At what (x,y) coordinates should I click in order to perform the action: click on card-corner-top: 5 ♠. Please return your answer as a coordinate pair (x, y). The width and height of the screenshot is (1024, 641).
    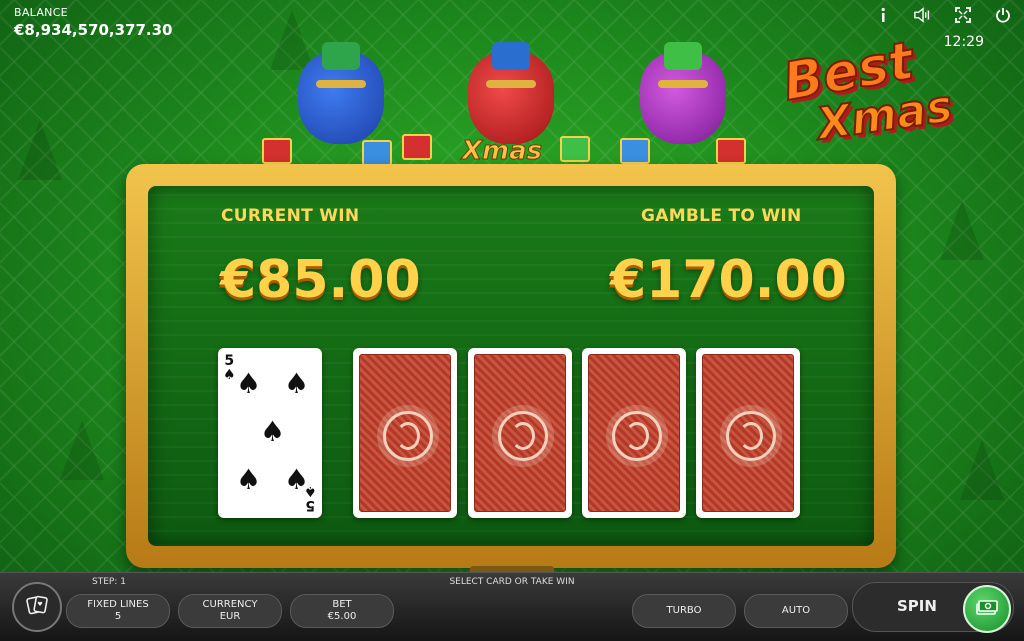
    Looking at the image, I should click on (229, 368).